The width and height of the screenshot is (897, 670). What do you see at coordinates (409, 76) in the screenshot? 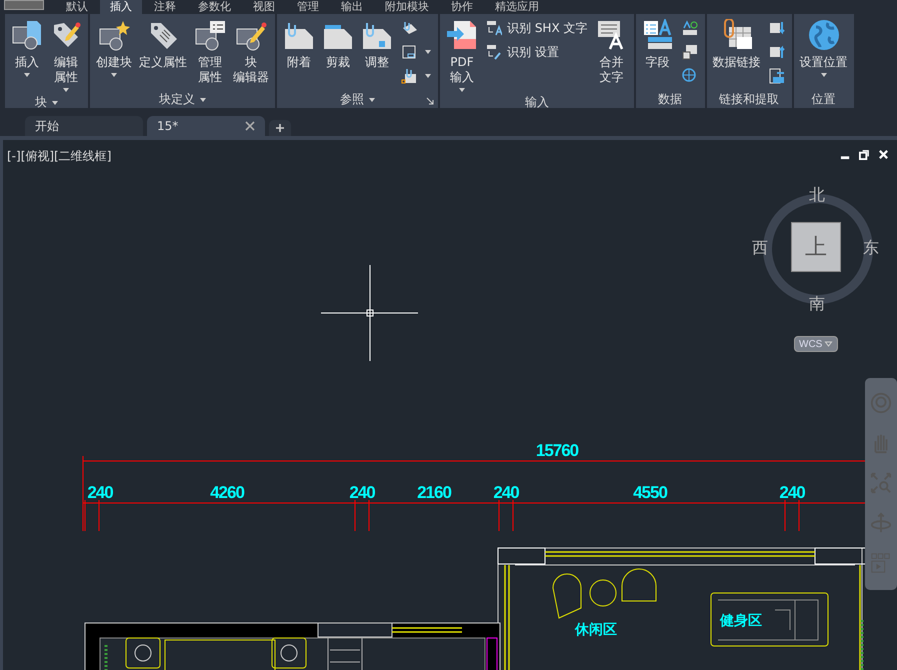
I see `paperclip-frame-icon` at bounding box center [409, 76].